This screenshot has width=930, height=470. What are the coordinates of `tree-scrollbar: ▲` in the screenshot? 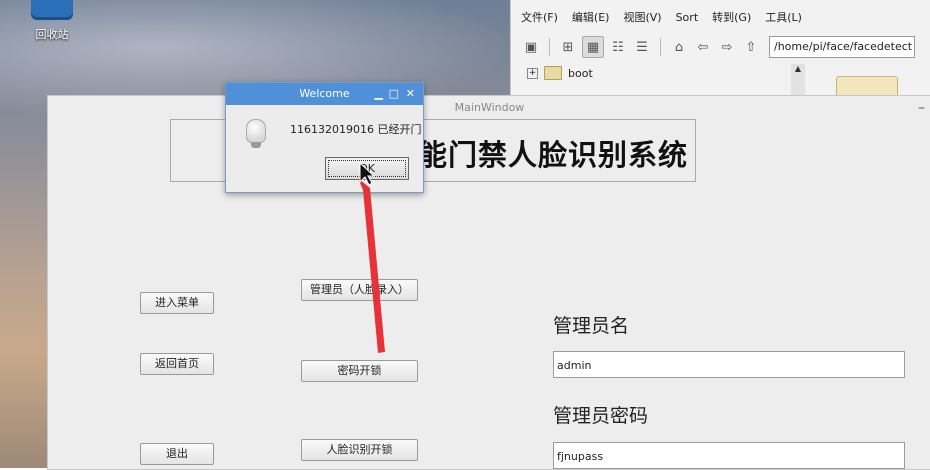 It's located at (798, 79).